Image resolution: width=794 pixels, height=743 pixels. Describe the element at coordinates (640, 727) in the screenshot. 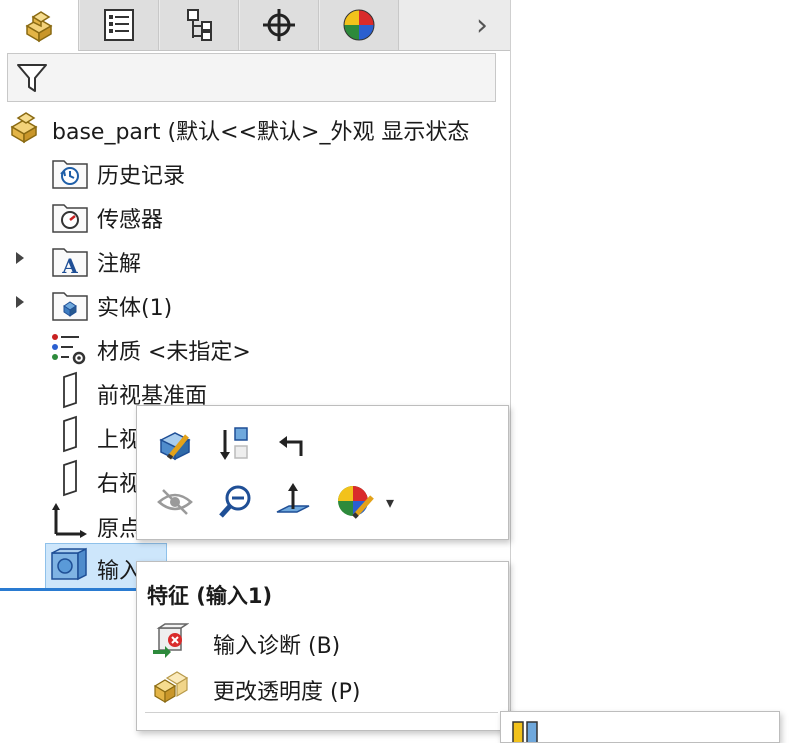

I see `submenu-popup` at that location.